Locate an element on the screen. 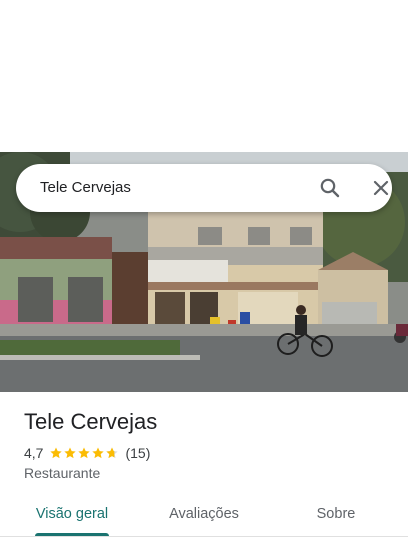  search-icon is located at coordinates (330, 188).